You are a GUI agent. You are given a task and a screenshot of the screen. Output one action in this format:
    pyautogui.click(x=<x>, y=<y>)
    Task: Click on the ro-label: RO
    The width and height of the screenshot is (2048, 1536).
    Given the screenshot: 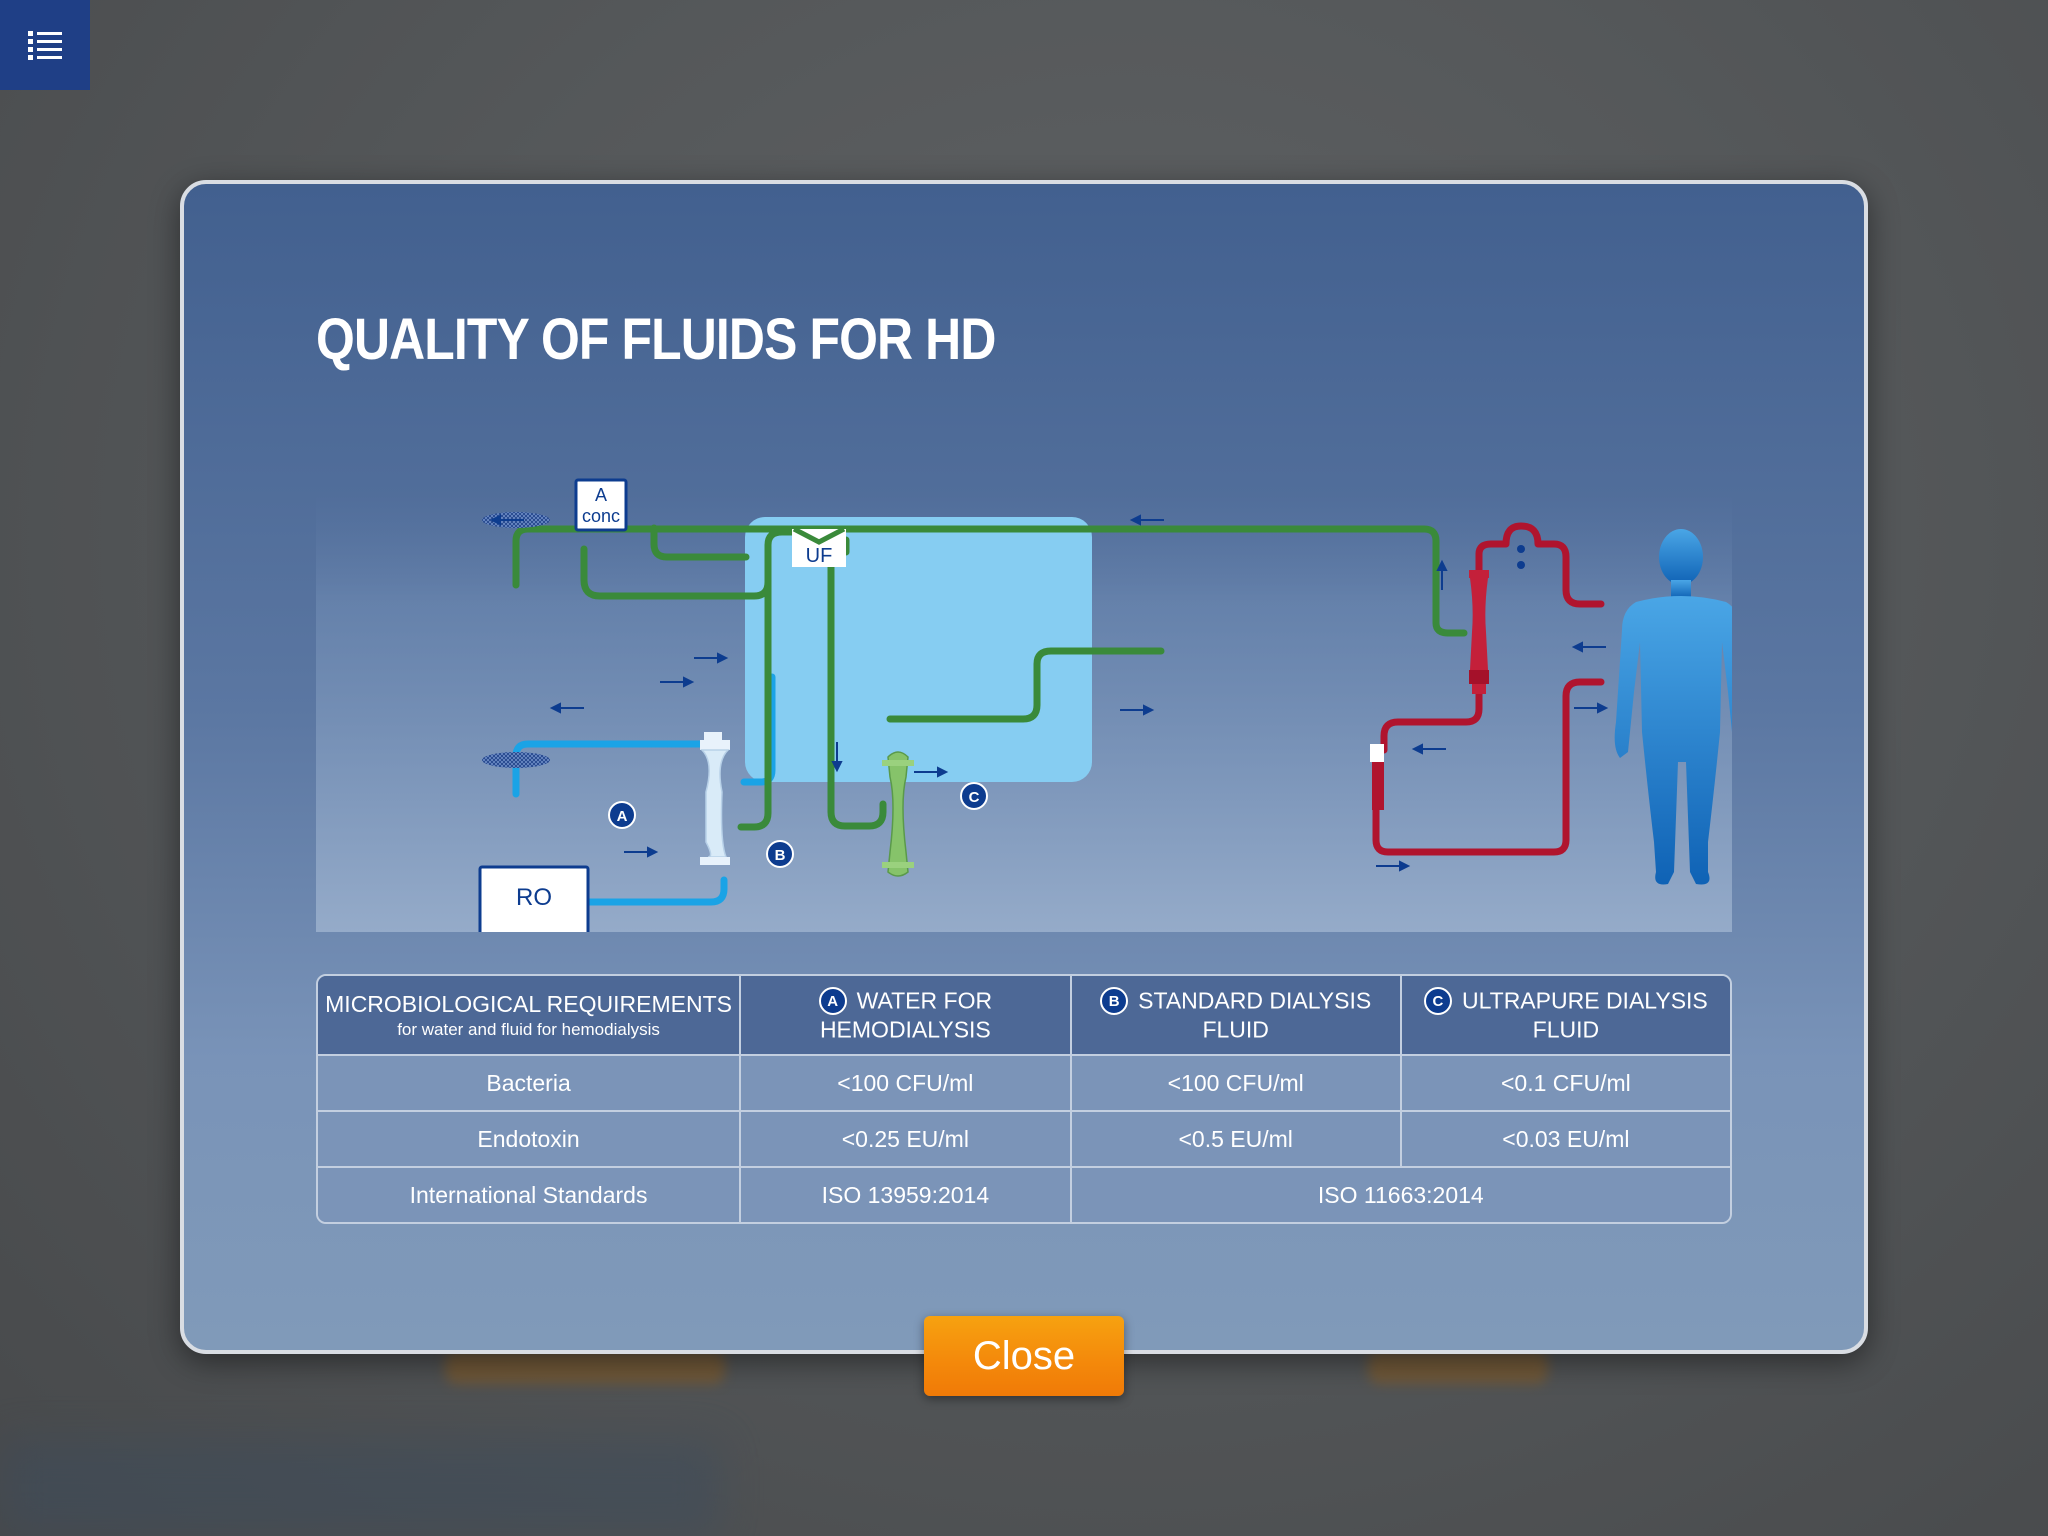 What is the action you would take?
    pyautogui.click(x=534, y=897)
    